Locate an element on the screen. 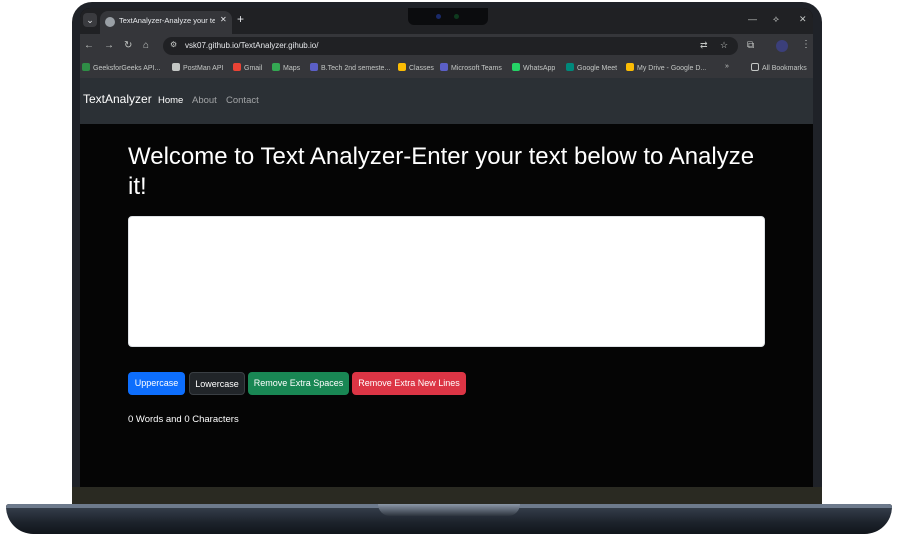 The height and width of the screenshot is (540, 898). globe-icon is located at coordinates (110, 22).